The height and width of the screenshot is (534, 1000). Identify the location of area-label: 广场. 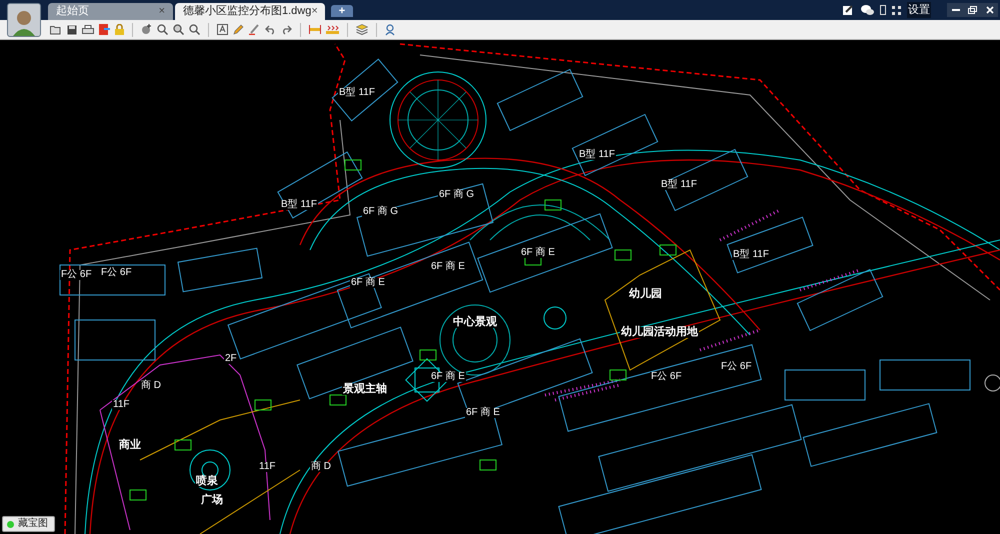
(212, 500).